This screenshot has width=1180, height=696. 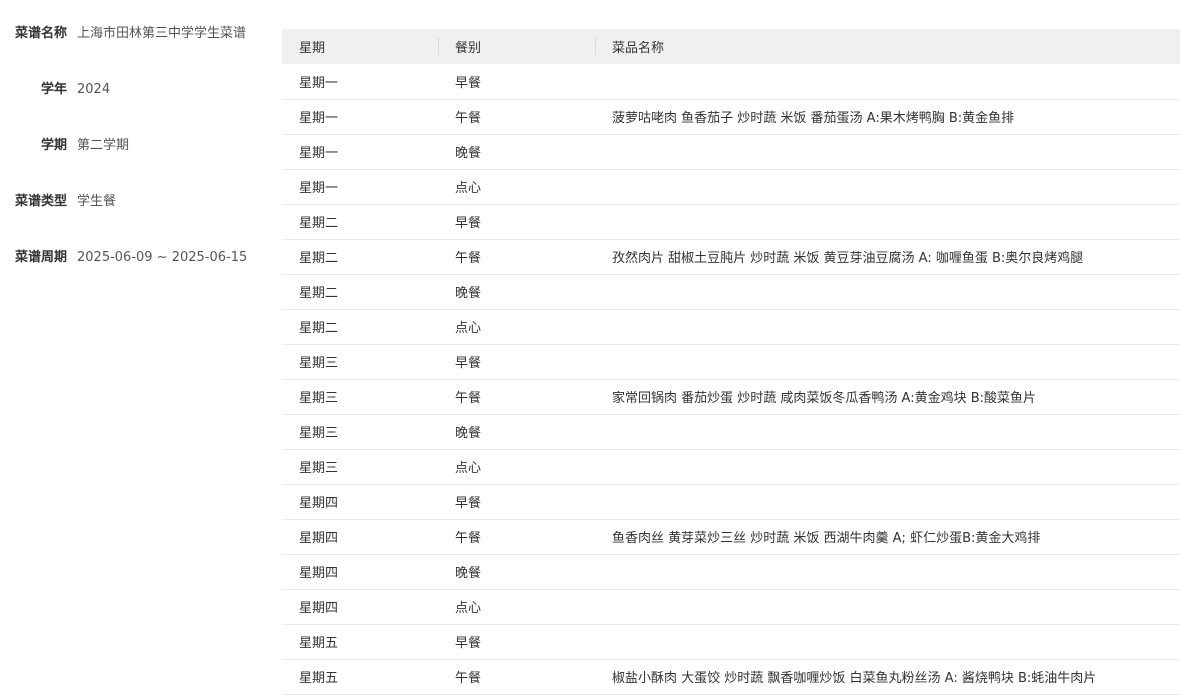 I want to click on table-row: 星期一 晚餐, so click(x=731, y=151).